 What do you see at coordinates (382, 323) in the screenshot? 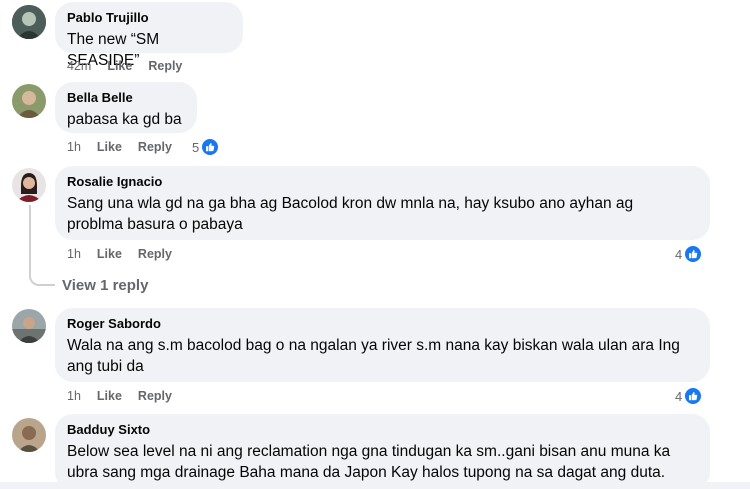
I see `comment-author: Roger Sabordo` at bounding box center [382, 323].